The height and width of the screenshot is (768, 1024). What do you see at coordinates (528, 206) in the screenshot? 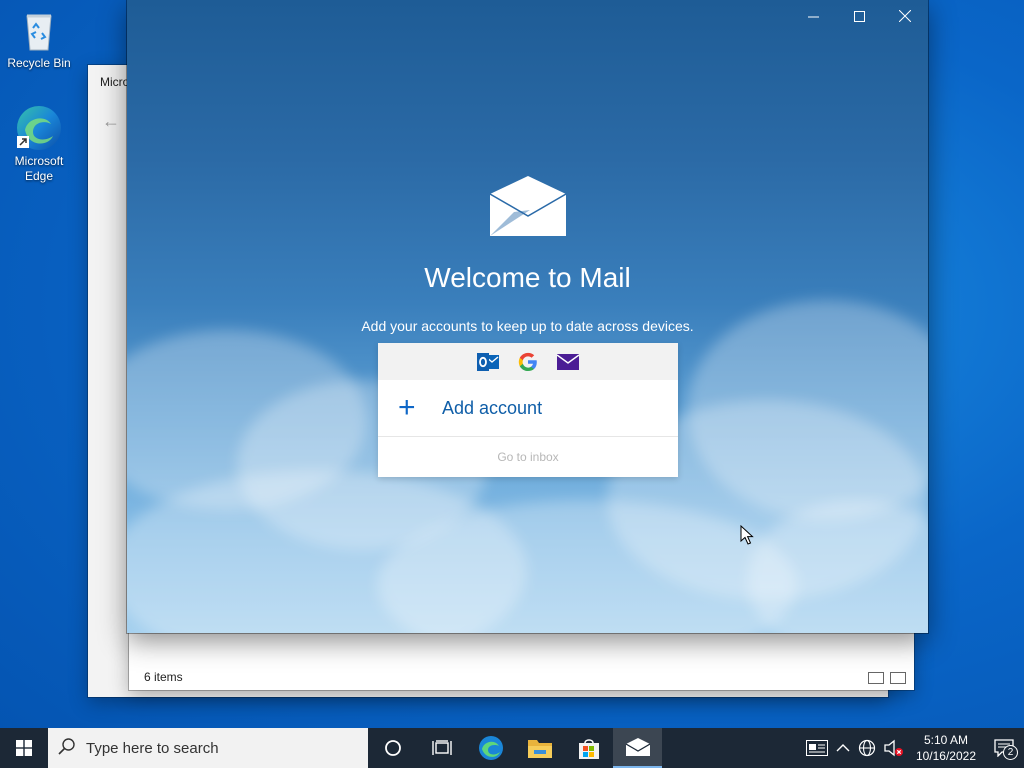
I see `mail-logo-icon` at bounding box center [528, 206].